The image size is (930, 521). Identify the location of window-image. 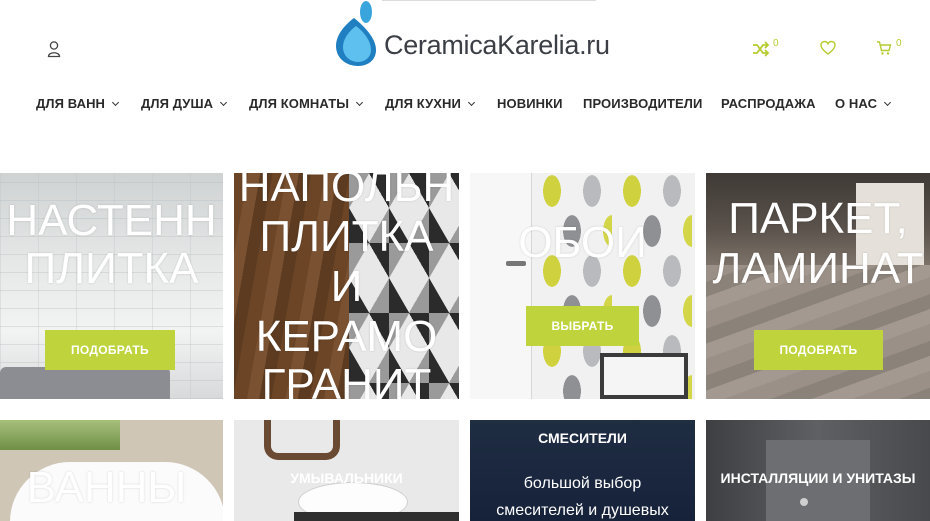
(60, 435).